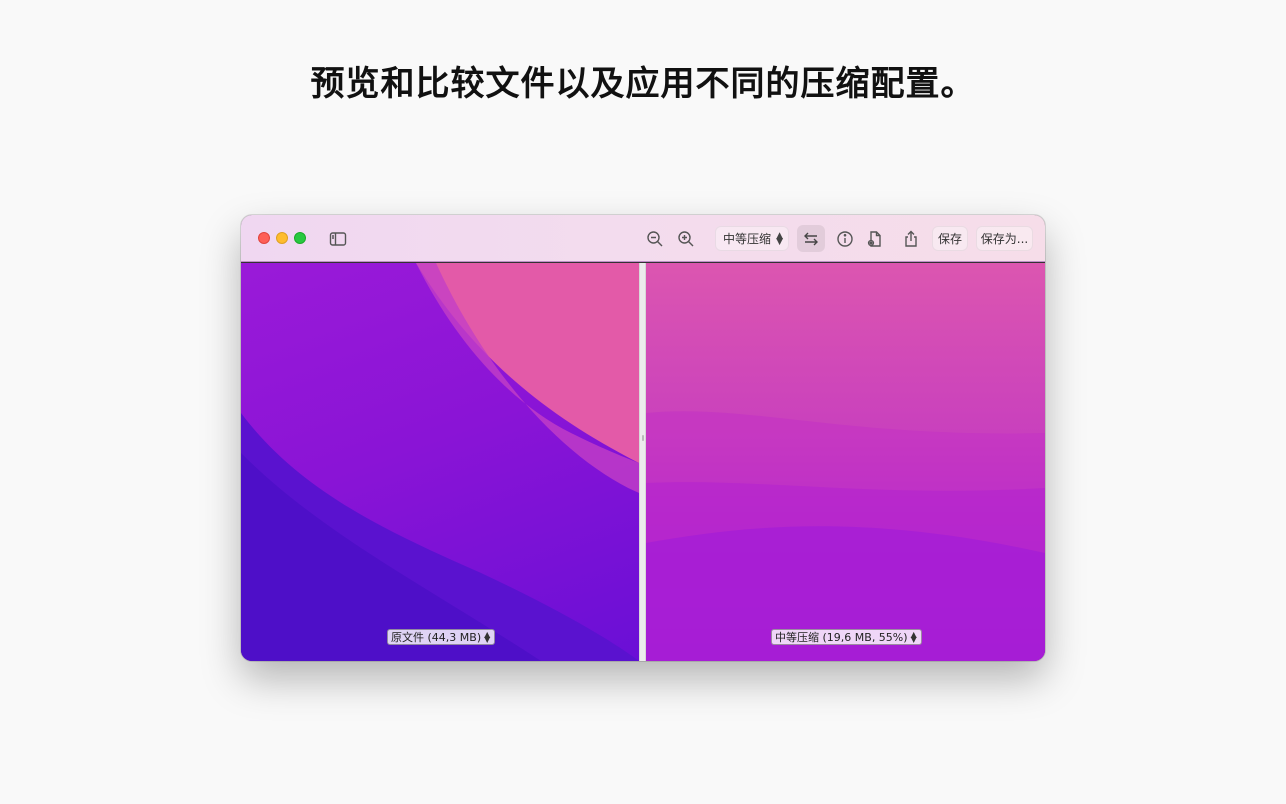 Image resolution: width=1286 pixels, height=804 pixels. I want to click on swap-panes-button, so click(811, 238).